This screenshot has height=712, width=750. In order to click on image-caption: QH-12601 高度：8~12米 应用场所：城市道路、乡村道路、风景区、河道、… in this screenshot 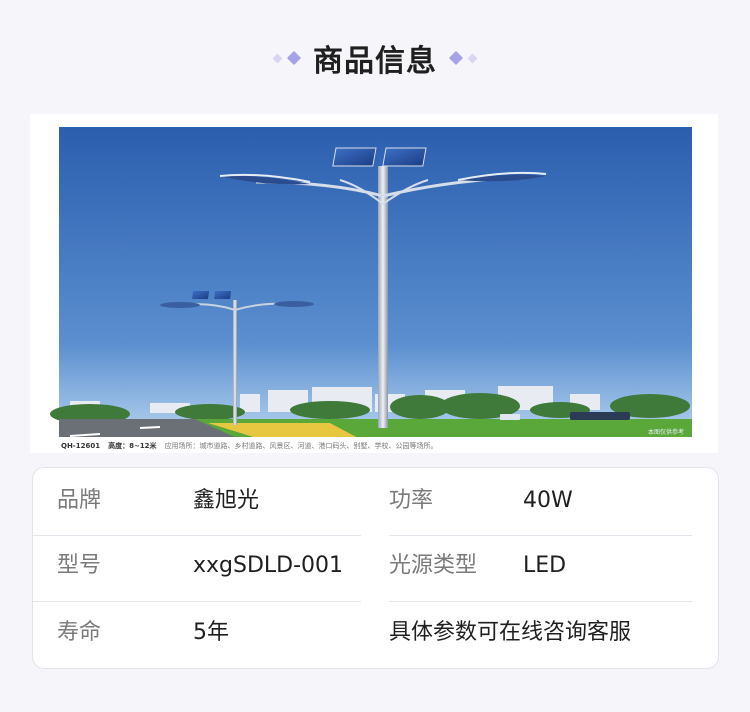, I will do `click(386, 446)`.